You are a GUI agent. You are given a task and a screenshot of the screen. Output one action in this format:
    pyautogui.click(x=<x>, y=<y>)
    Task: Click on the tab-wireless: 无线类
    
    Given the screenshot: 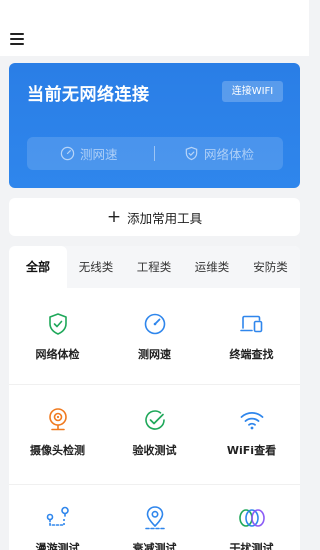 What is the action you would take?
    pyautogui.click(x=96, y=267)
    